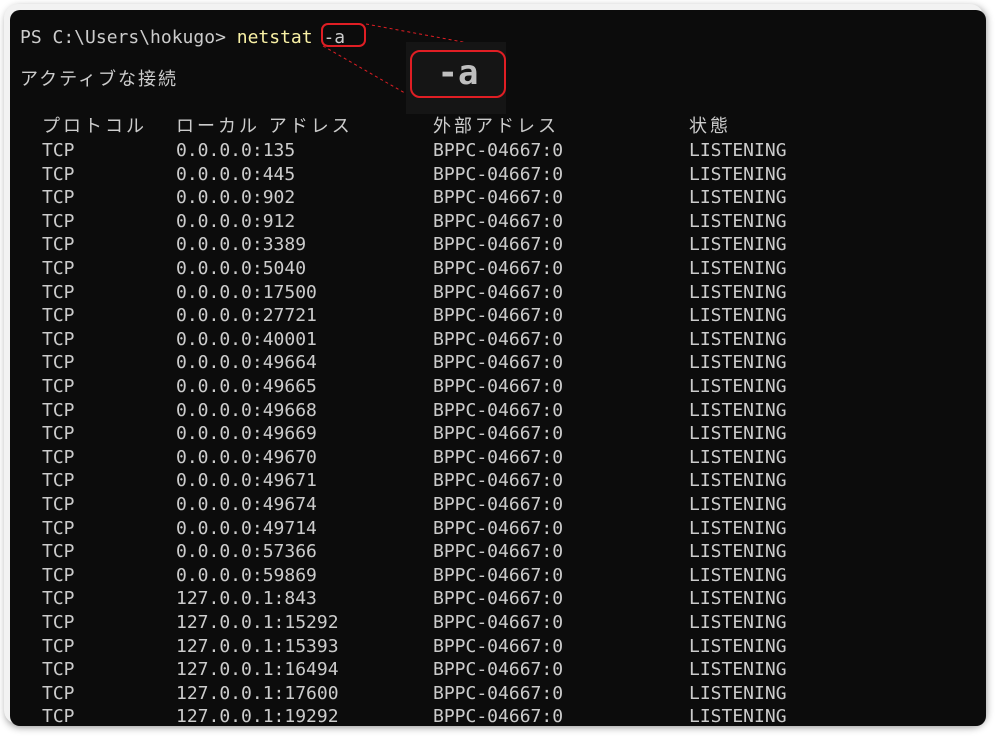 Image resolution: width=1000 pixels, height=743 pixels. I want to click on row-local-address: 0.0.0.0:49714, so click(246, 528).